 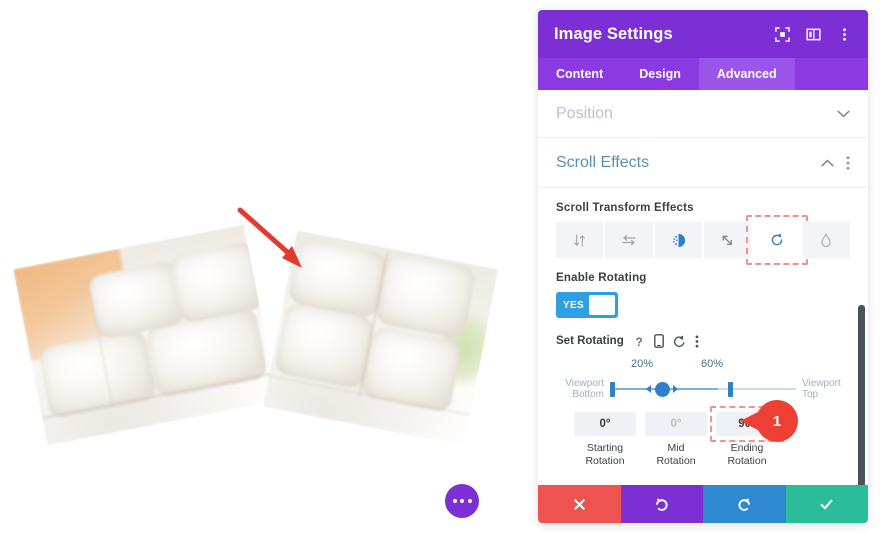 I want to click on effect-rotating, so click(x=777, y=240).